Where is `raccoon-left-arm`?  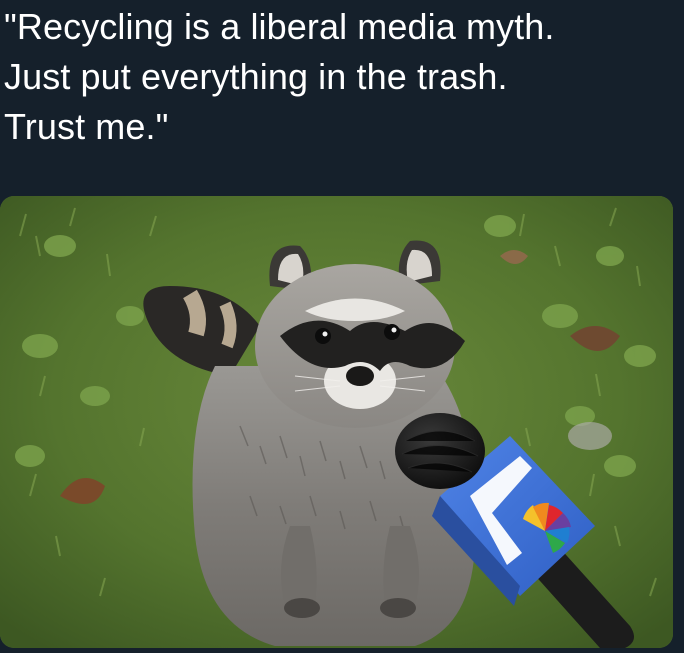
raccoon-left-arm is located at coordinates (299, 566).